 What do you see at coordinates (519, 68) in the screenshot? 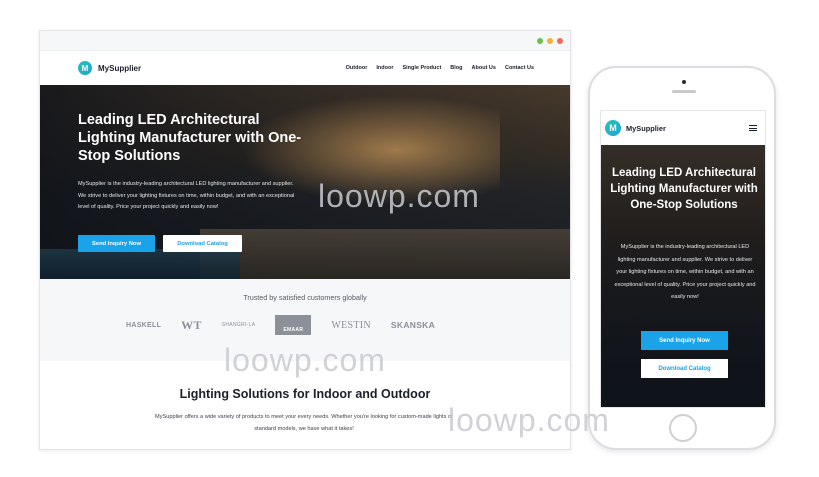
I see `menu-item-contact-us: Contact Us` at bounding box center [519, 68].